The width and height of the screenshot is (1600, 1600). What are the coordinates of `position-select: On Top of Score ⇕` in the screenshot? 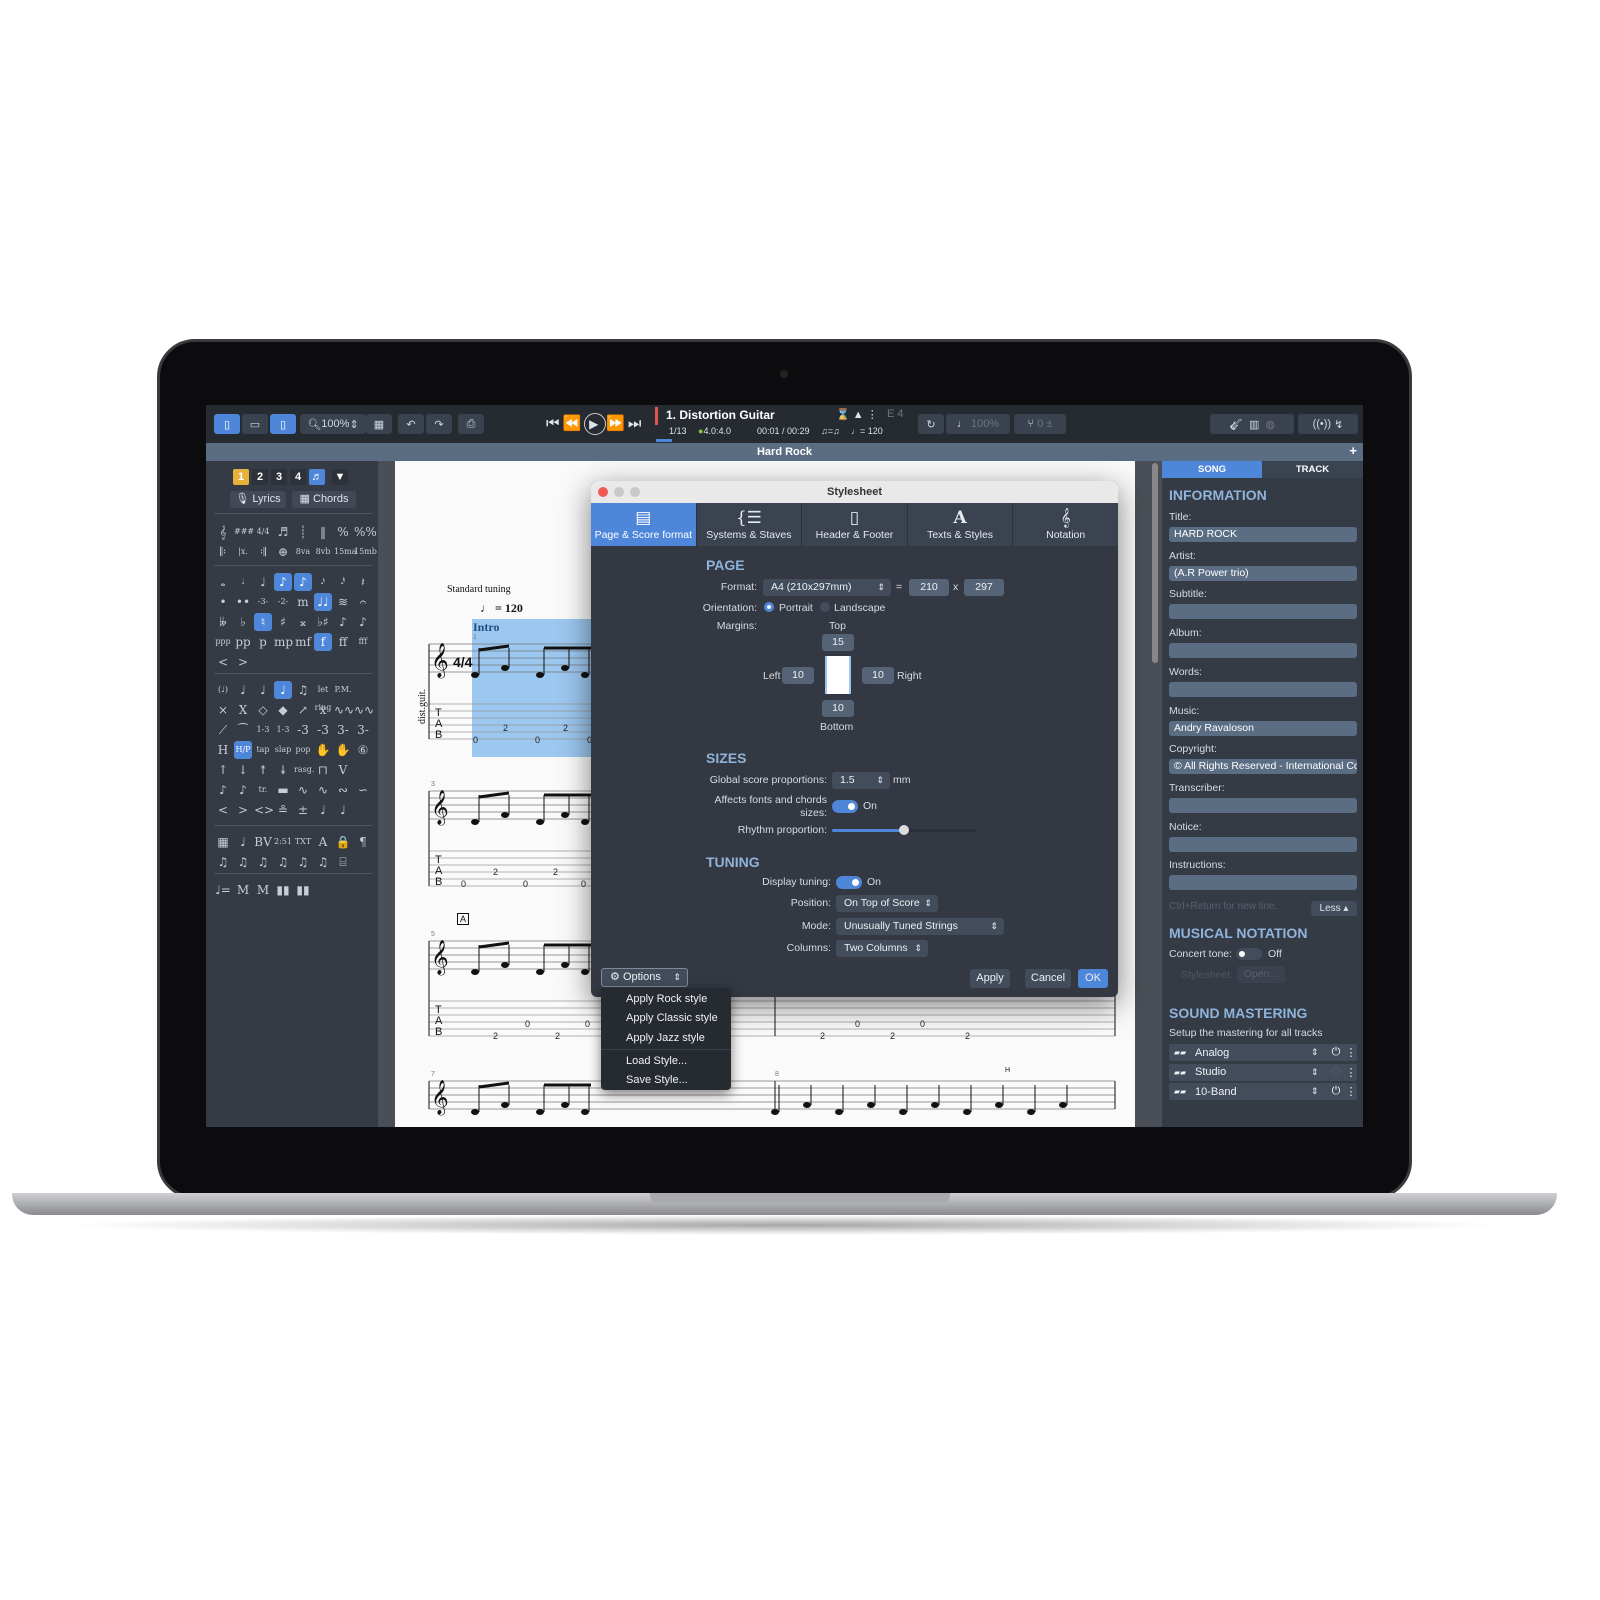 It's located at (887, 903).